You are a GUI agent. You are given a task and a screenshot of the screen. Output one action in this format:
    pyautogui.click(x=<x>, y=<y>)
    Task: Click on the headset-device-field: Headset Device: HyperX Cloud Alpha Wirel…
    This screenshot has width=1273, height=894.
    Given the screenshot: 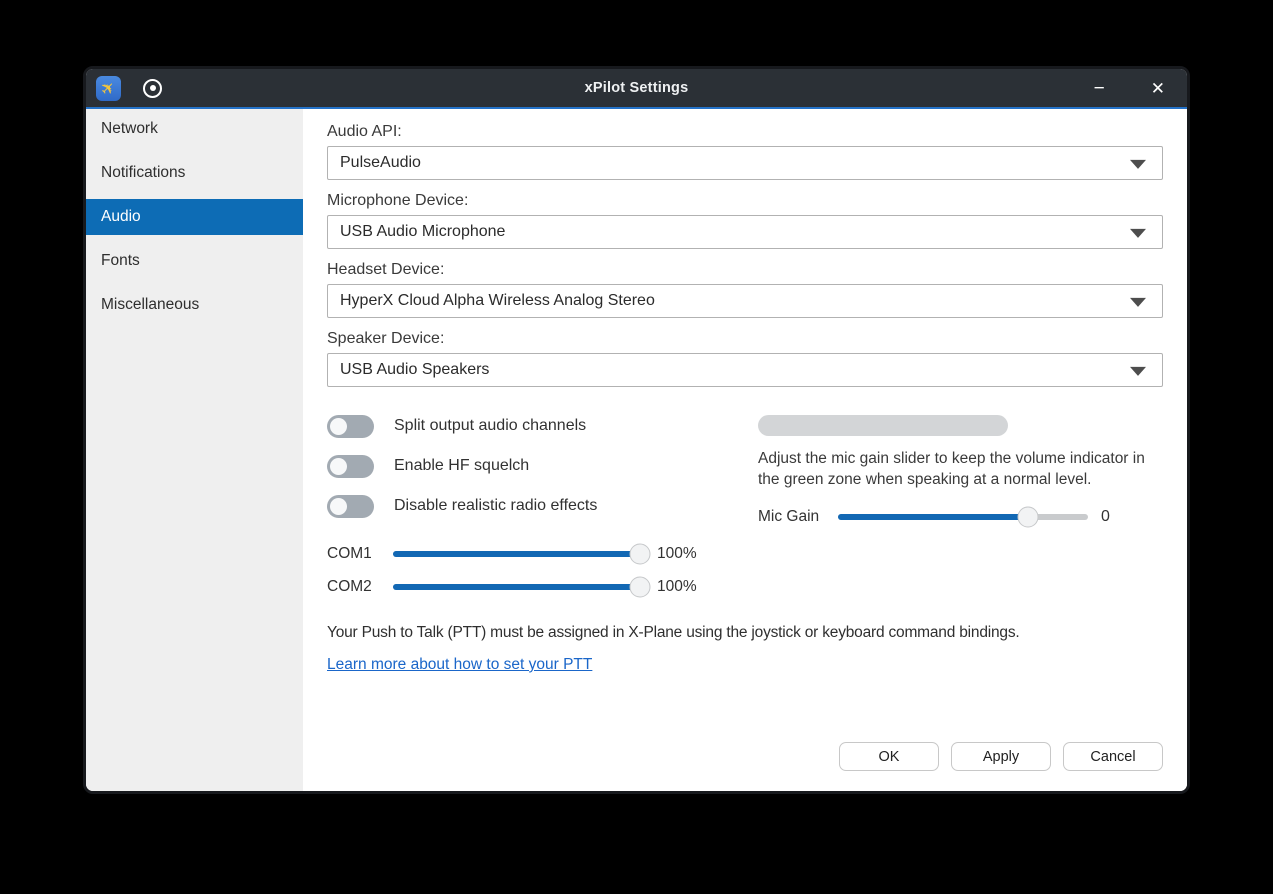 What is the action you would take?
    pyautogui.click(x=745, y=289)
    